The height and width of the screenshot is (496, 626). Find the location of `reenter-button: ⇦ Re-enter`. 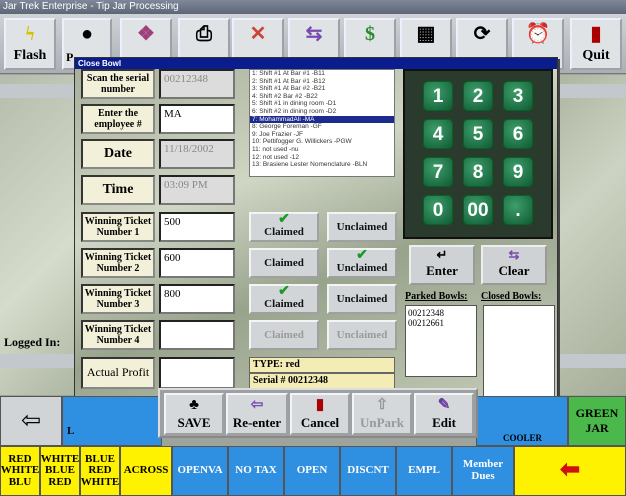

reenter-button: ⇦ Re-enter is located at coordinates (257, 414).